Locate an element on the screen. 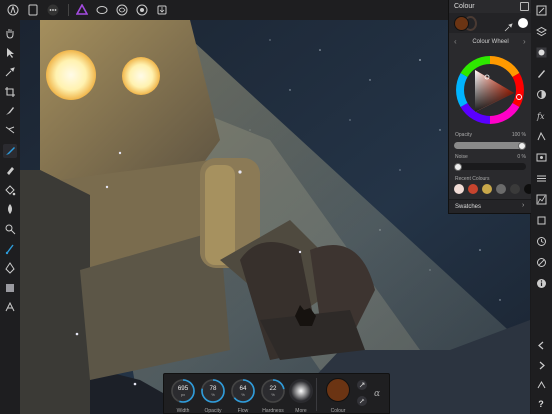 The image size is (552, 414). noise-label: Noise is located at coordinates (461, 157).